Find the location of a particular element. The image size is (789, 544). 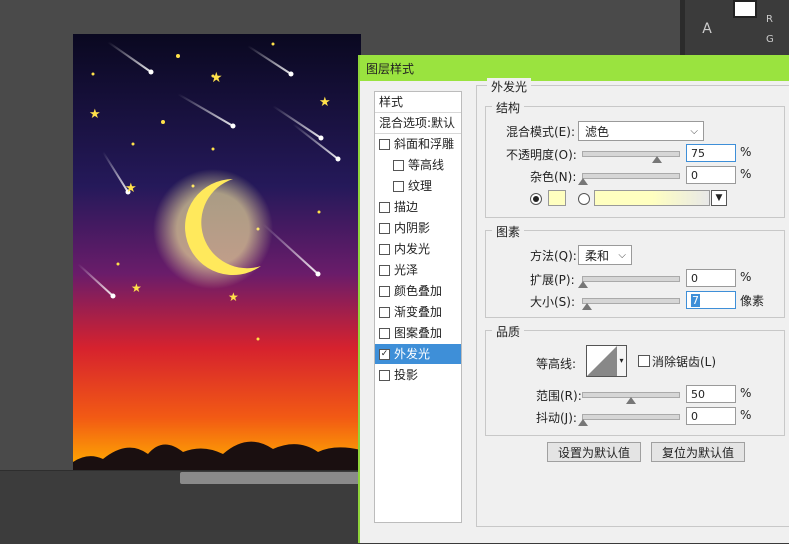

style-list-label: 投影 is located at coordinates (406, 375).